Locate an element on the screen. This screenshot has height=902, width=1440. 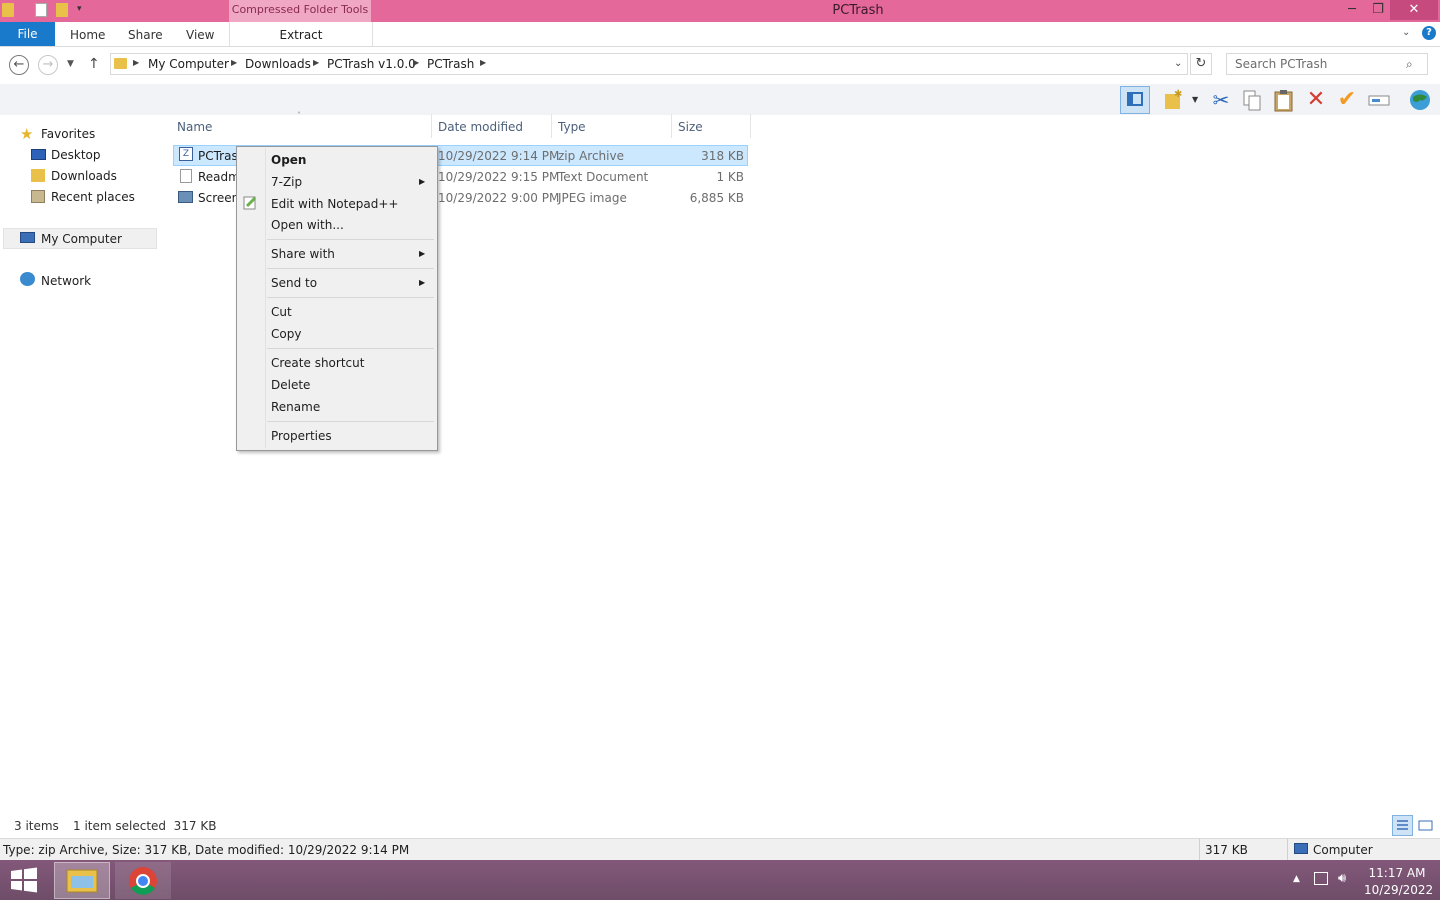
tab-file: File is located at coordinates (27, 34).